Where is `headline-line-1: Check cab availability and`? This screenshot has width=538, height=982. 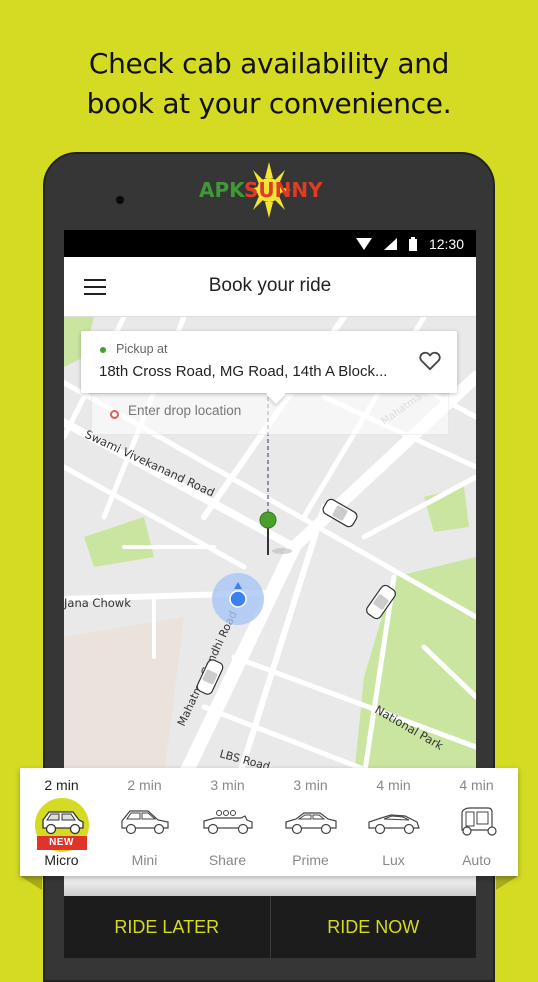 headline-line-1: Check cab availability and is located at coordinates (269, 63).